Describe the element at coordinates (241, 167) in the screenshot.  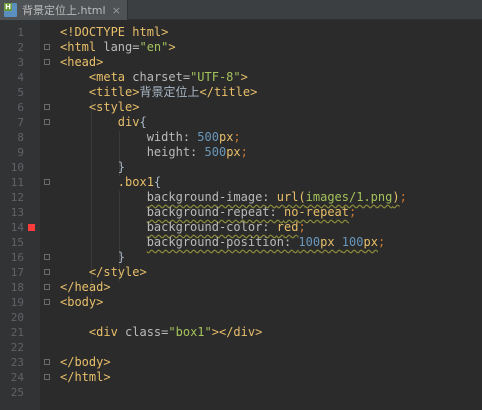
I see `code-line: 10 }` at that location.